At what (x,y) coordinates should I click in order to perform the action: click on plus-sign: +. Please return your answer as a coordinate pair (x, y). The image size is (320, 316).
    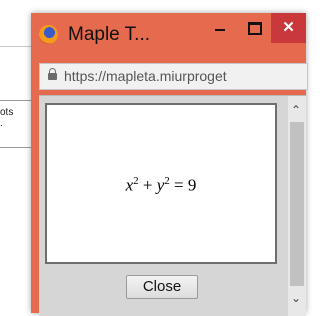
    Looking at the image, I should click on (147, 185).